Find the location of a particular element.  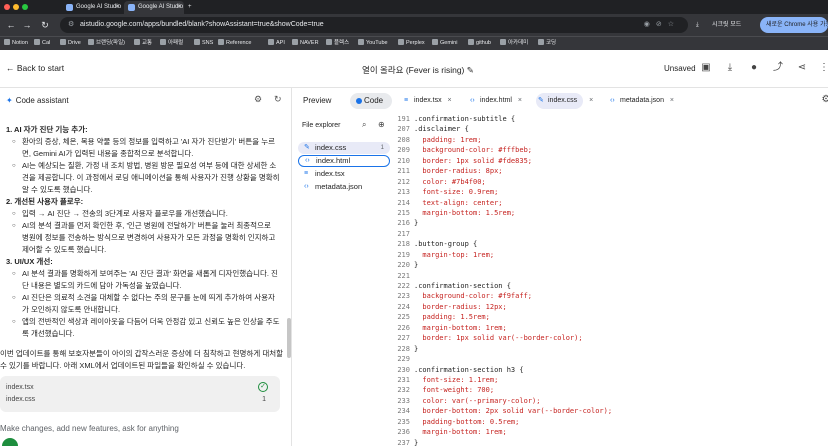

line-number: 231 is located at coordinates (403, 379).